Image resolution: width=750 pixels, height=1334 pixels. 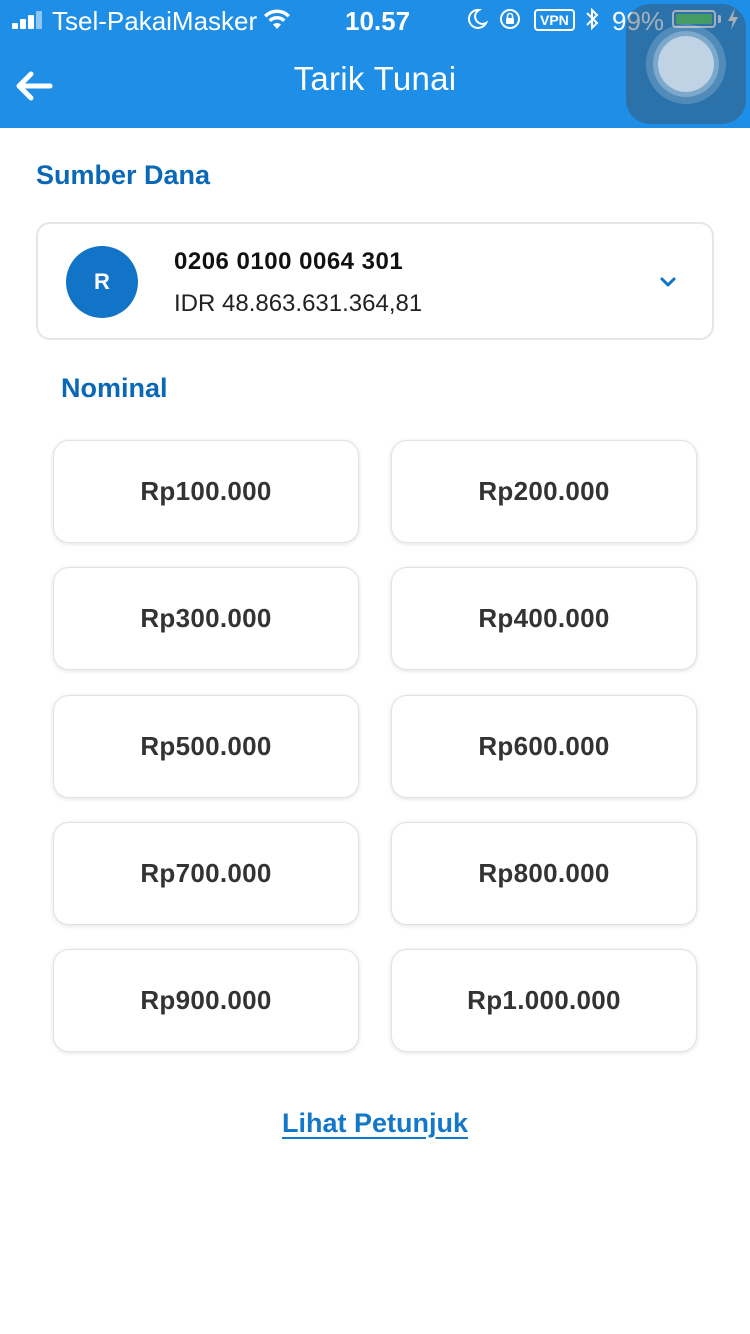 What do you see at coordinates (668, 282) in the screenshot?
I see `chevron-down-icon` at bounding box center [668, 282].